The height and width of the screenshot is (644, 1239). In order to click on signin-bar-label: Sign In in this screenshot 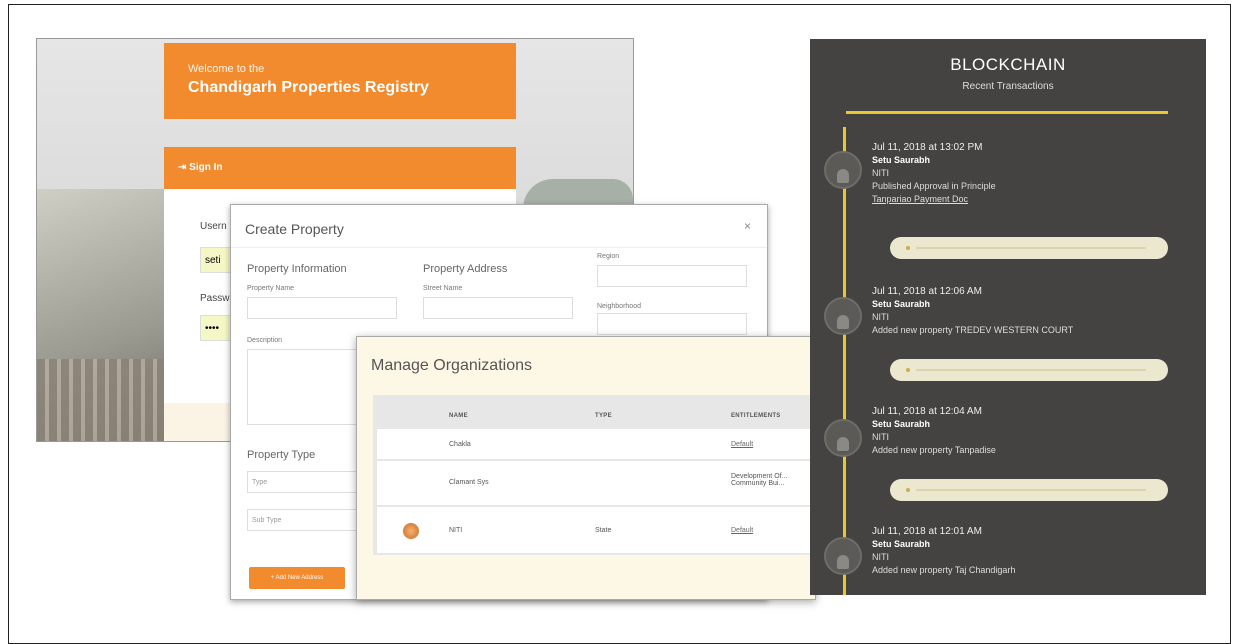, I will do `click(206, 167)`.